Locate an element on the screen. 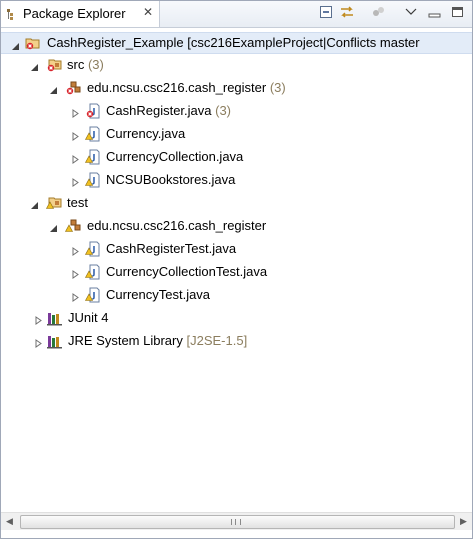  file-label: CurrencyCollection.java is located at coordinates (175, 156).